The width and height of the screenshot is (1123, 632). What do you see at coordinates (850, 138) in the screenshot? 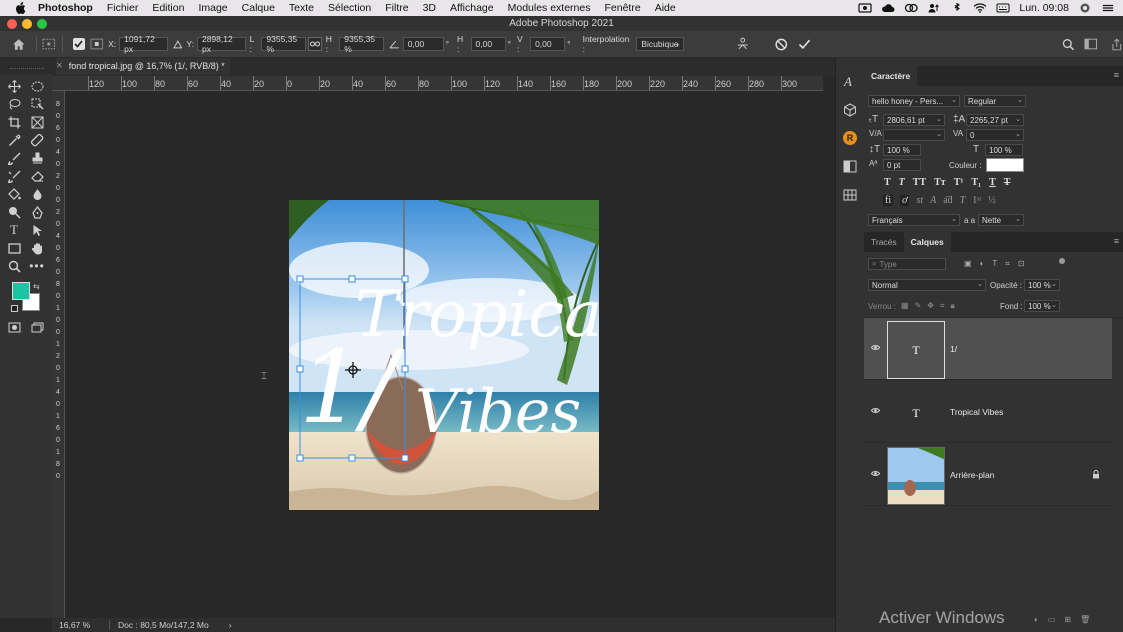
I see `plugin-panel-icon: R` at bounding box center [850, 138].